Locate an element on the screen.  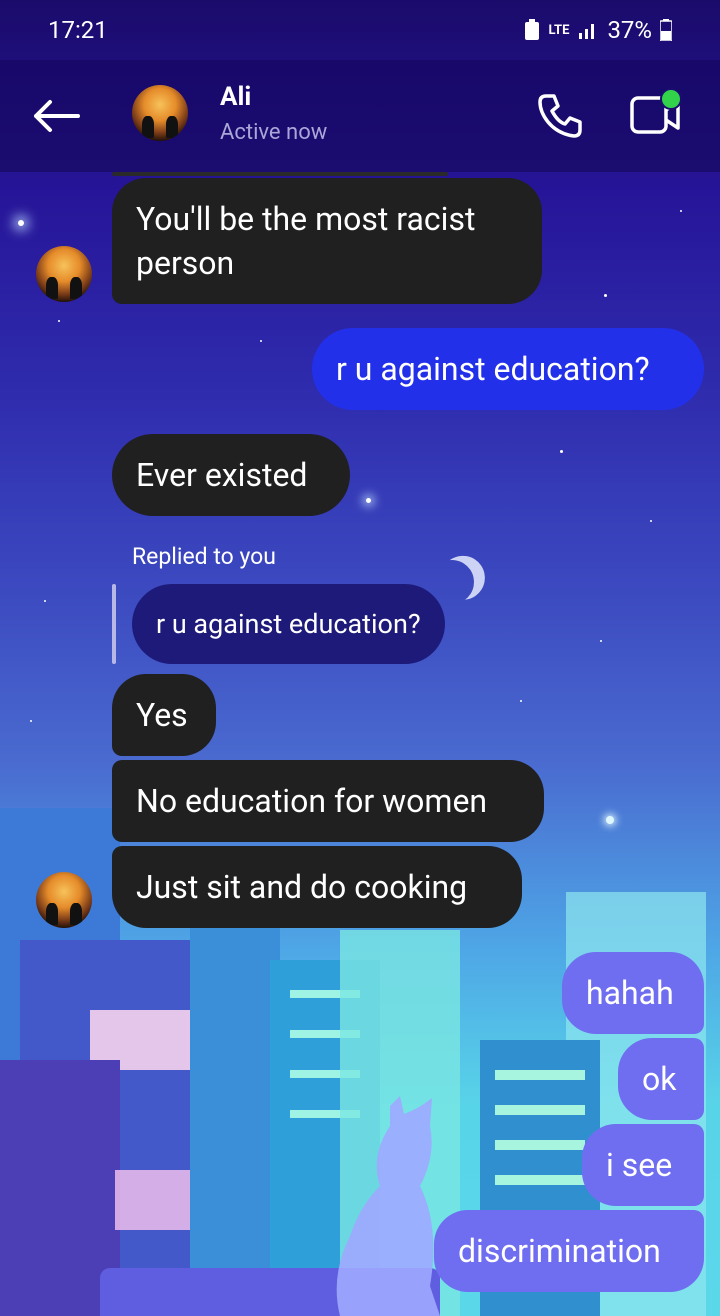
online-status-dot is located at coordinates (671, 99).